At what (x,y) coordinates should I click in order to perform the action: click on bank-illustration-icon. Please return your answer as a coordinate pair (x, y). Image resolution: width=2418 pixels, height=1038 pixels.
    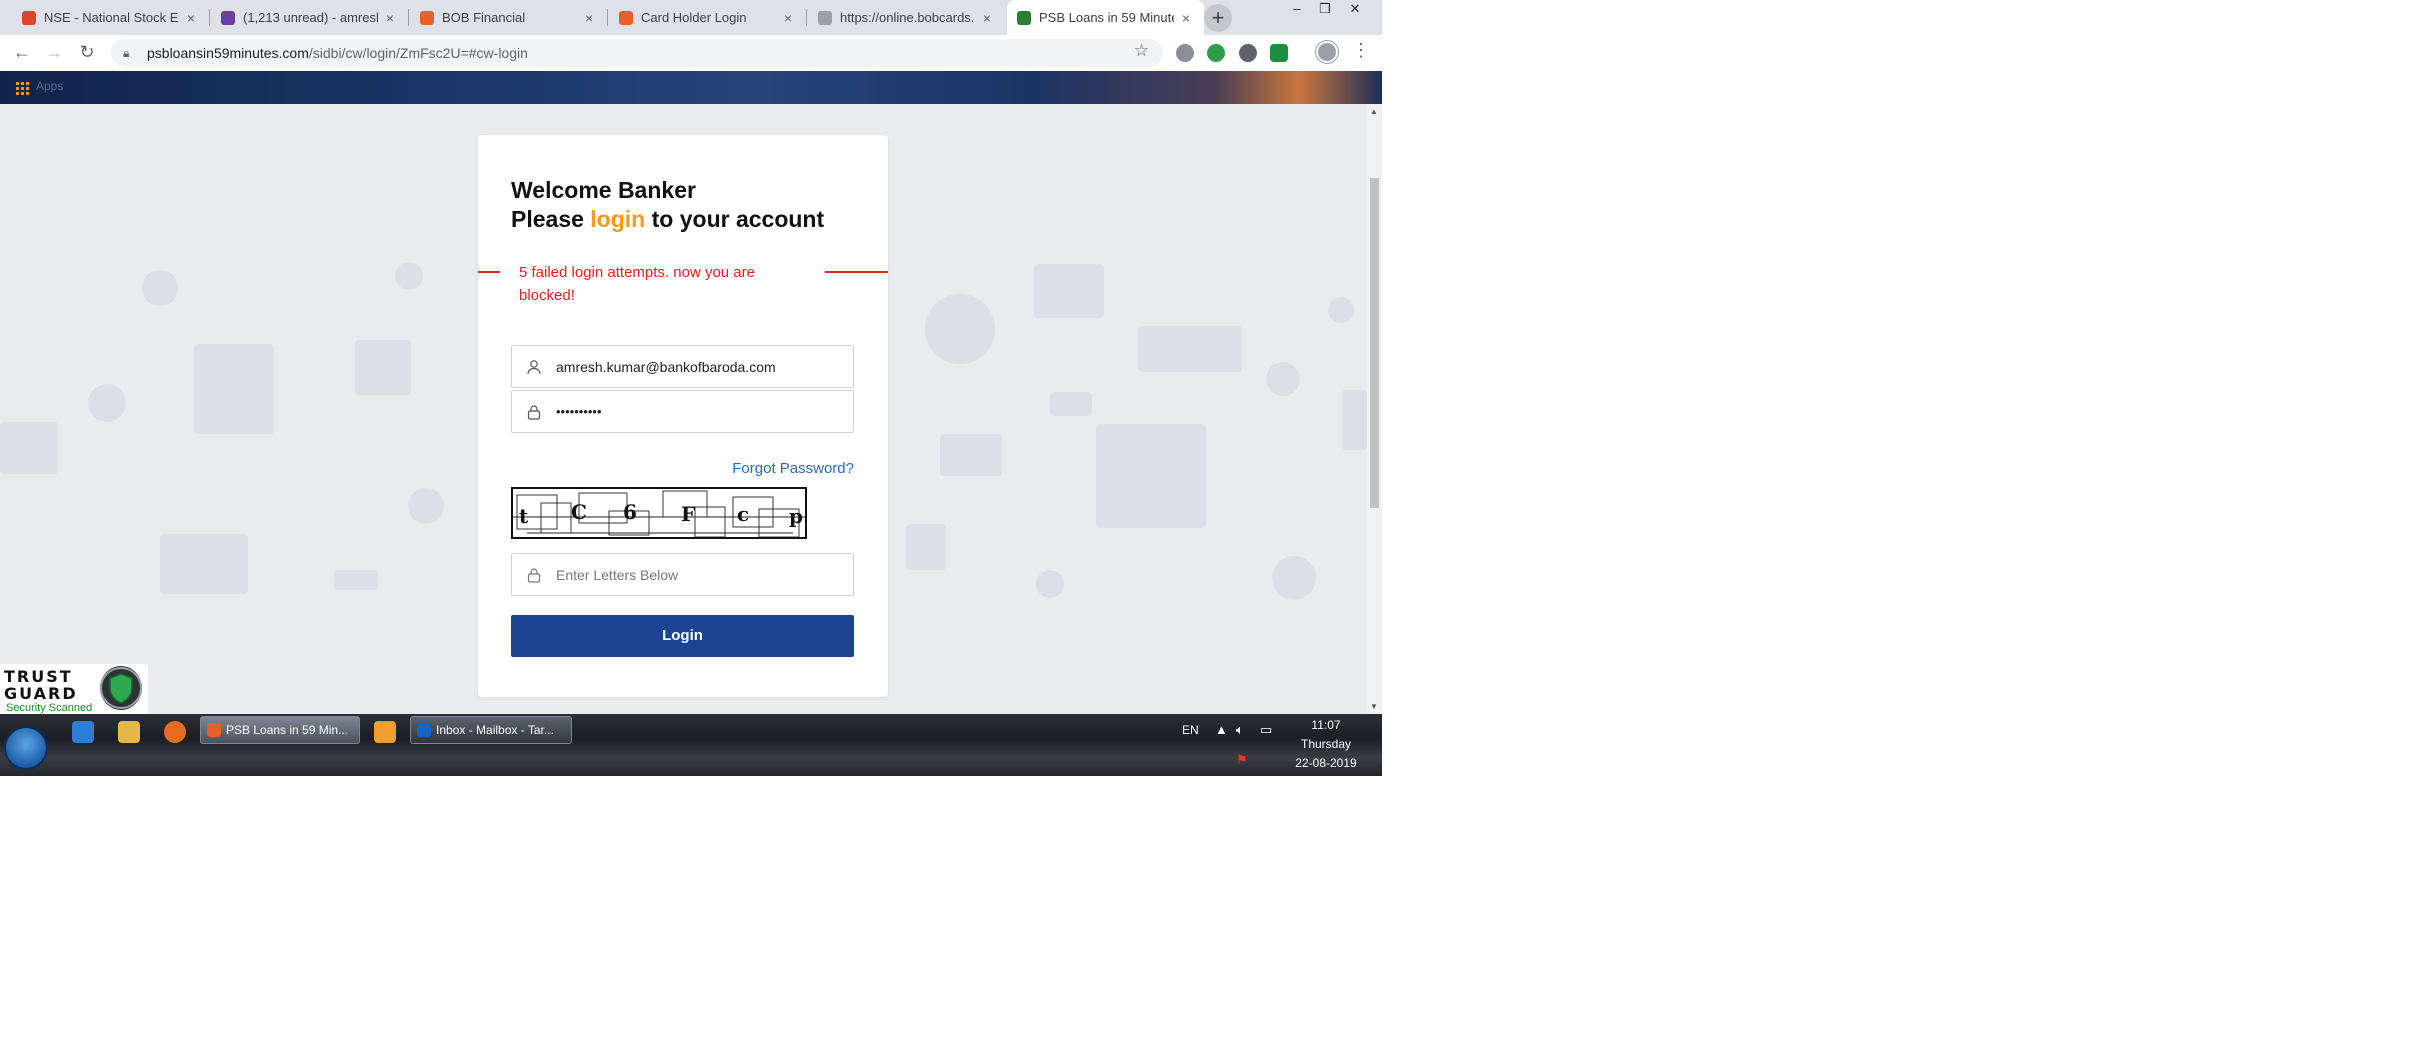
    Looking at the image, I should click on (383, 367).